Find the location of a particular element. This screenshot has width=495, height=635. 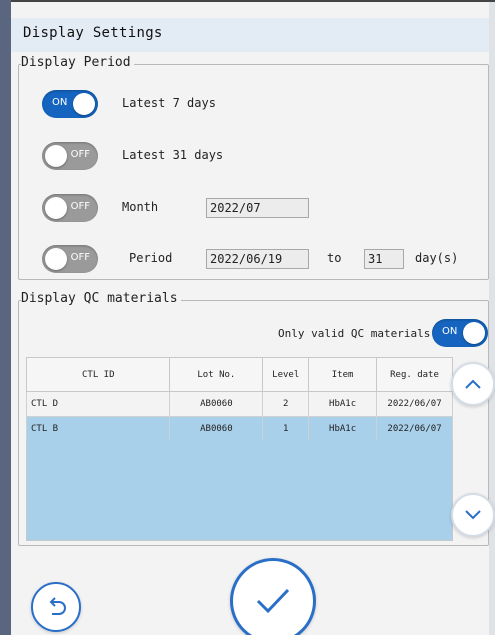

cell-ctl-id: CTL D is located at coordinates (98, 404).